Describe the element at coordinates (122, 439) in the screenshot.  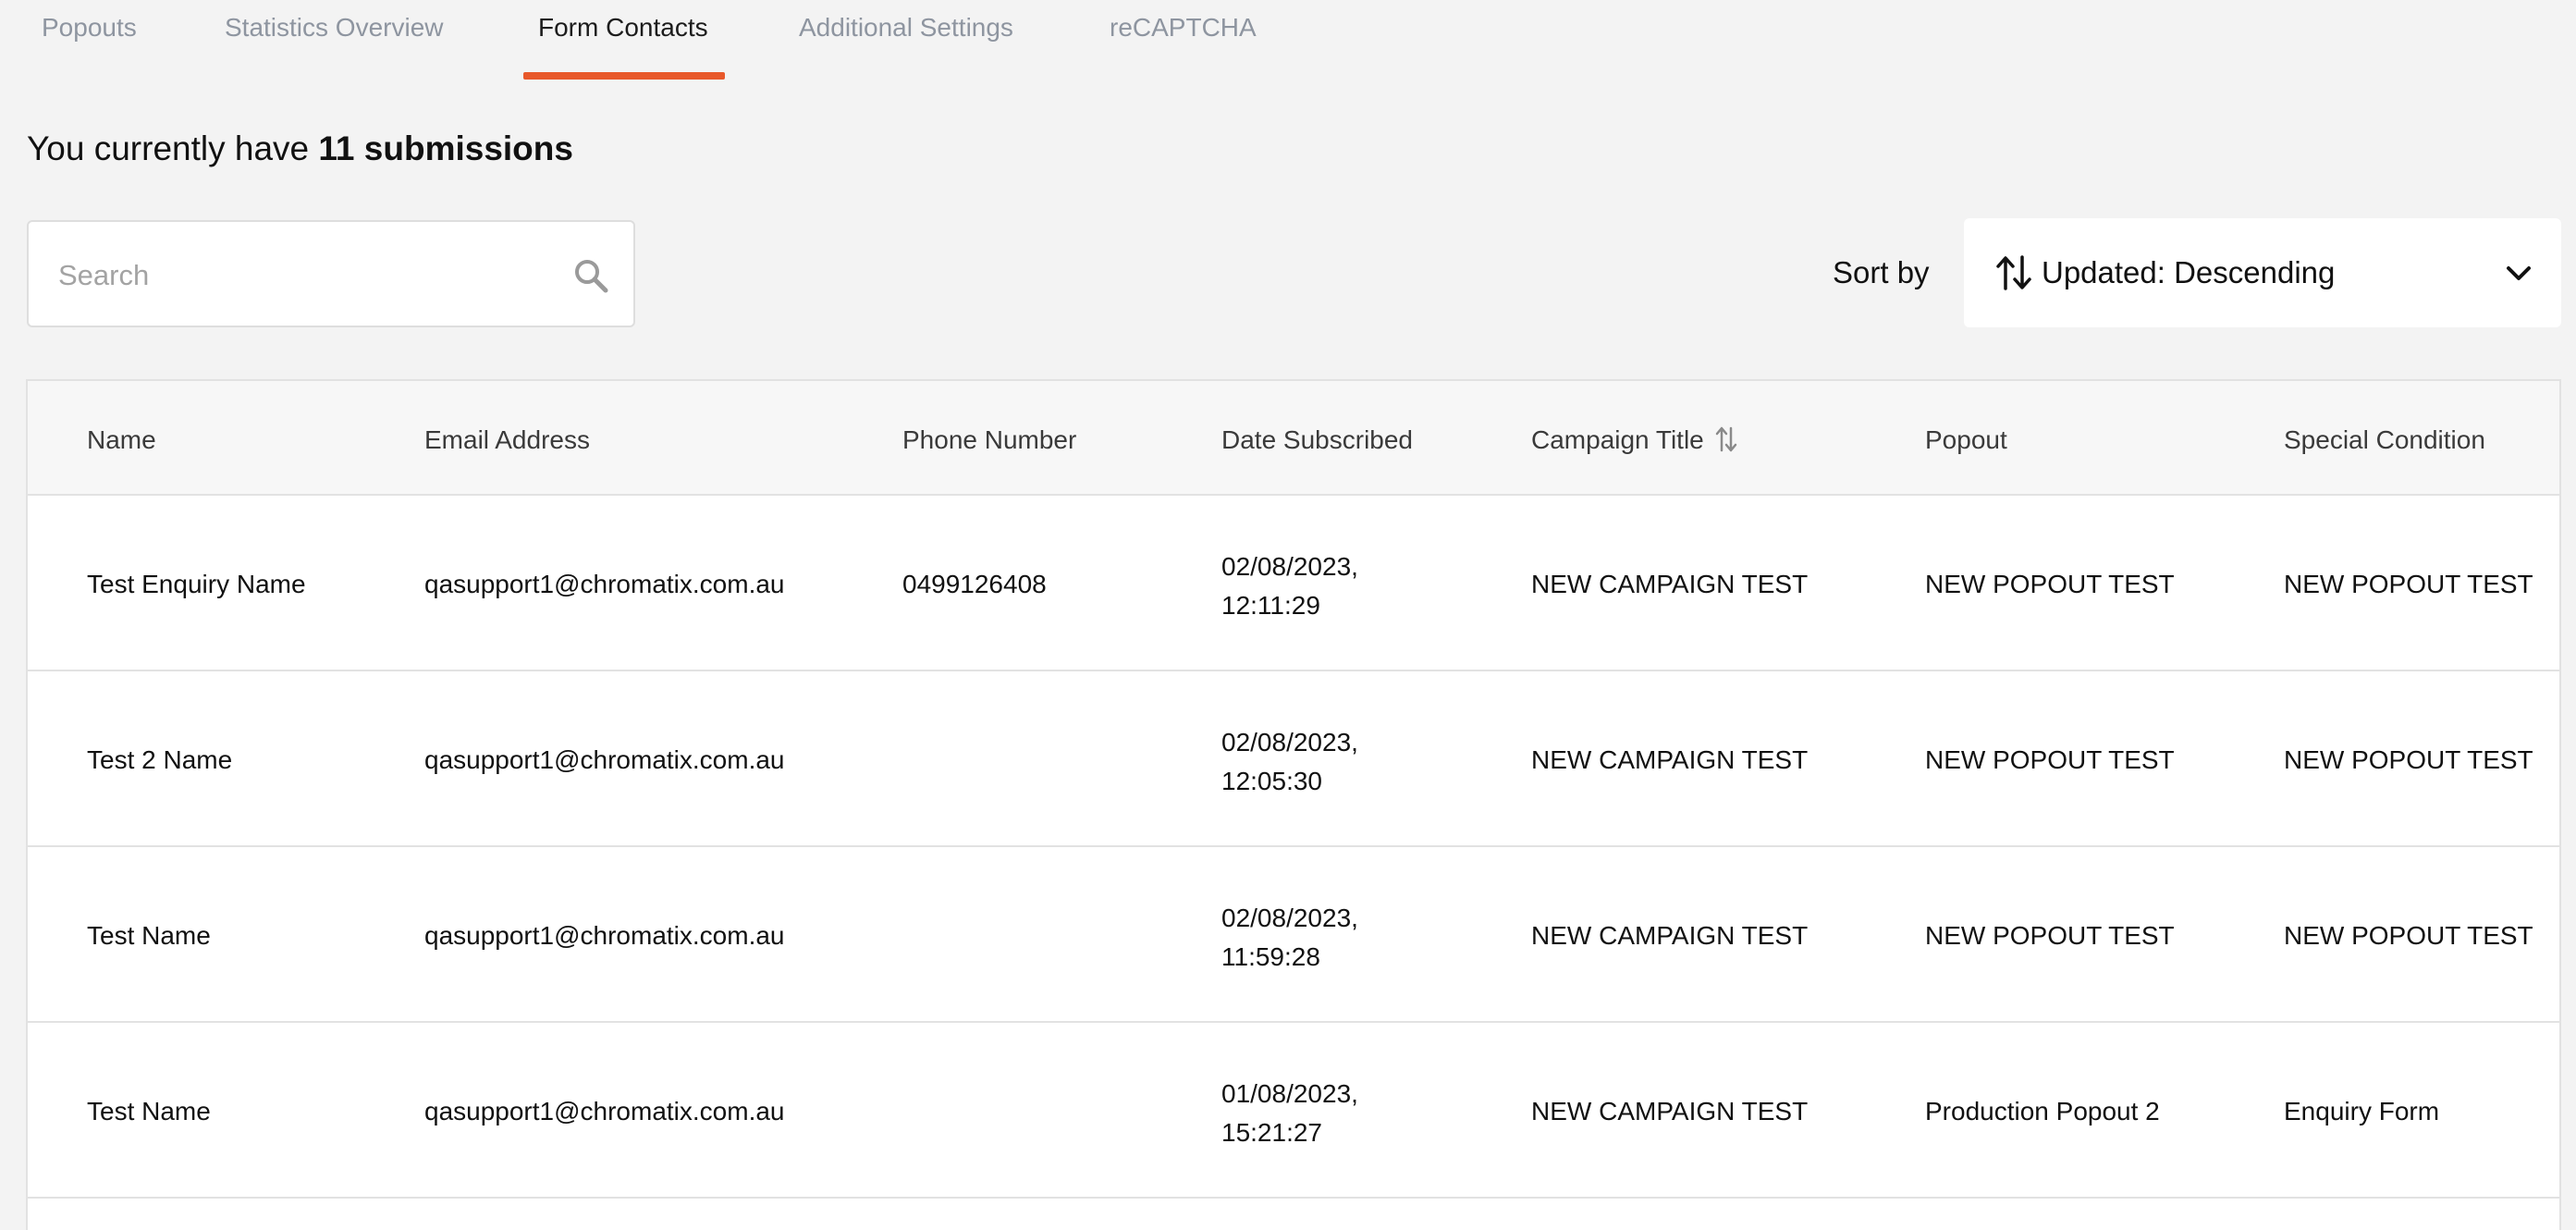
I see `column-header-name: Name` at that location.